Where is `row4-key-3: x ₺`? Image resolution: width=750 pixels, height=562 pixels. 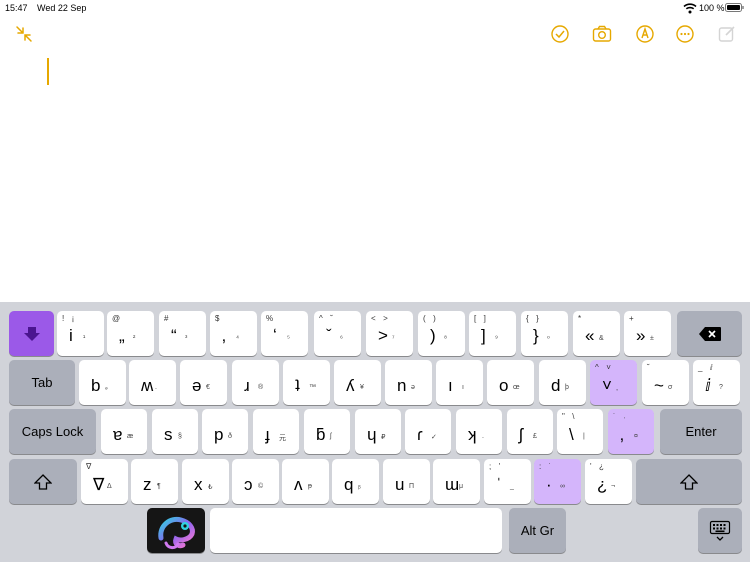 row4-key-3: x ₺ is located at coordinates (205, 481).